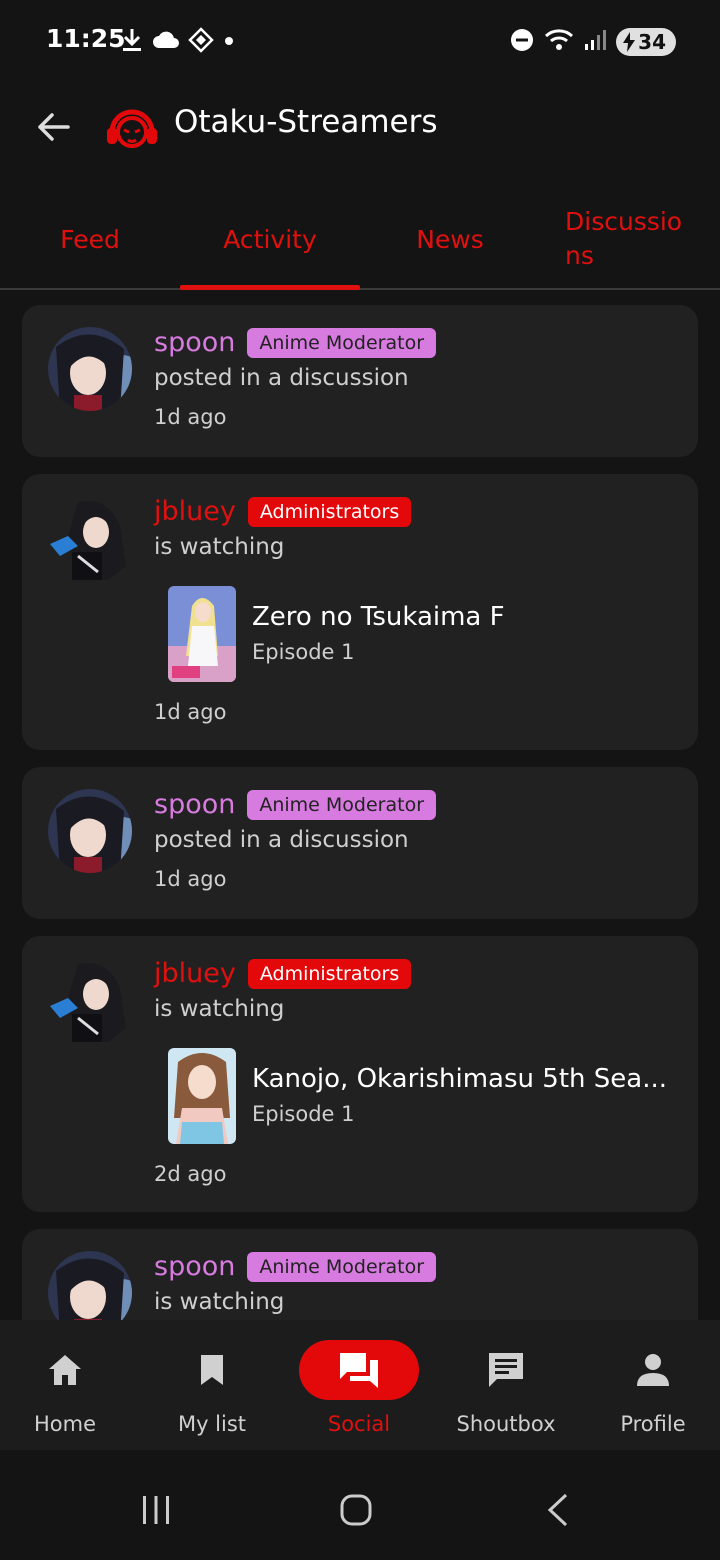 The width and height of the screenshot is (720, 1560). I want to click on nav-label: Profile, so click(653, 1424).